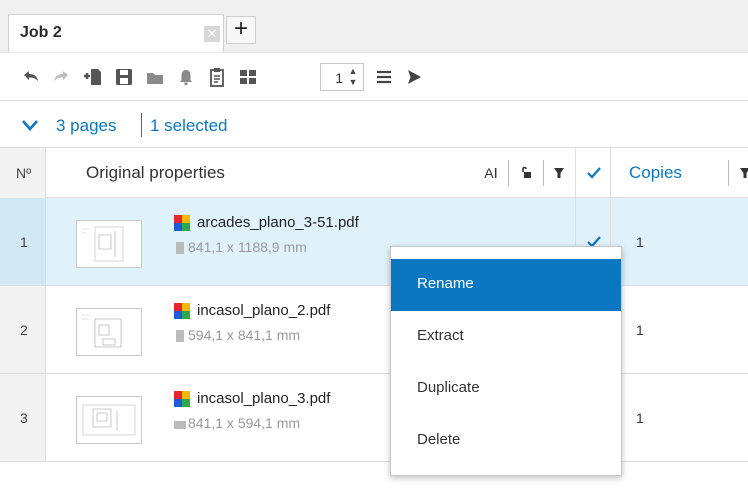 The width and height of the screenshot is (748, 488). What do you see at coordinates (374, 124) in the screenshot?
I see `selection-bar: 3 pages 1 selected` at bounding box center [374, 124].